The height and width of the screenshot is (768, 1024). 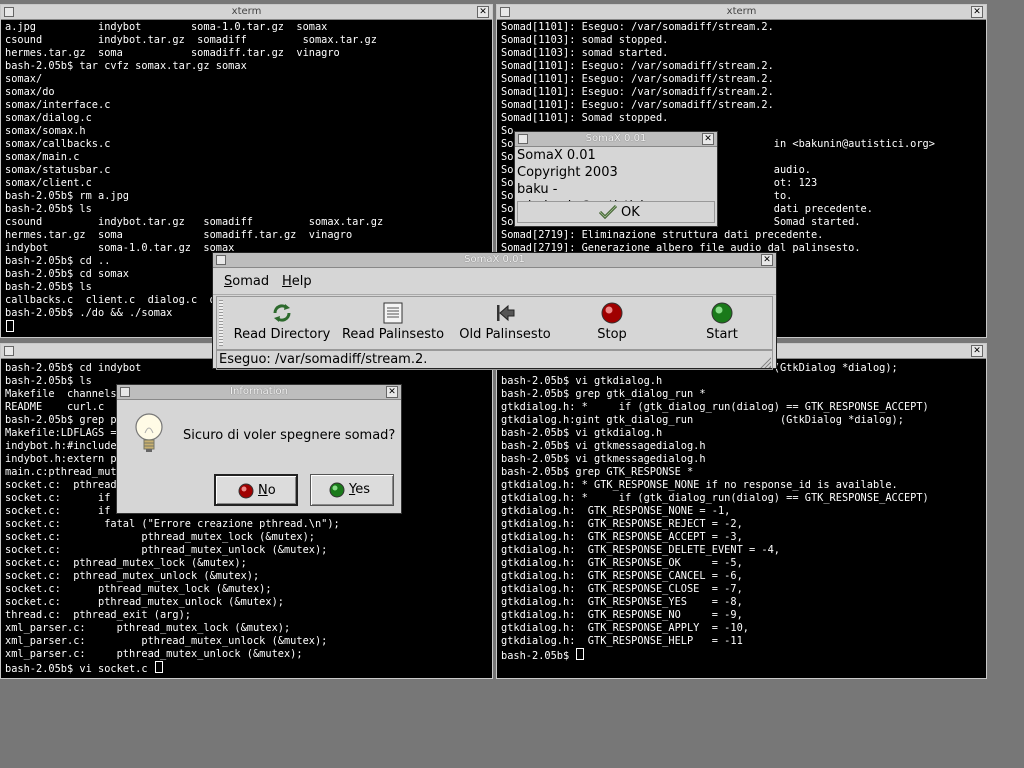 I want to click on start-button: Start, so click(x=722, y=323).